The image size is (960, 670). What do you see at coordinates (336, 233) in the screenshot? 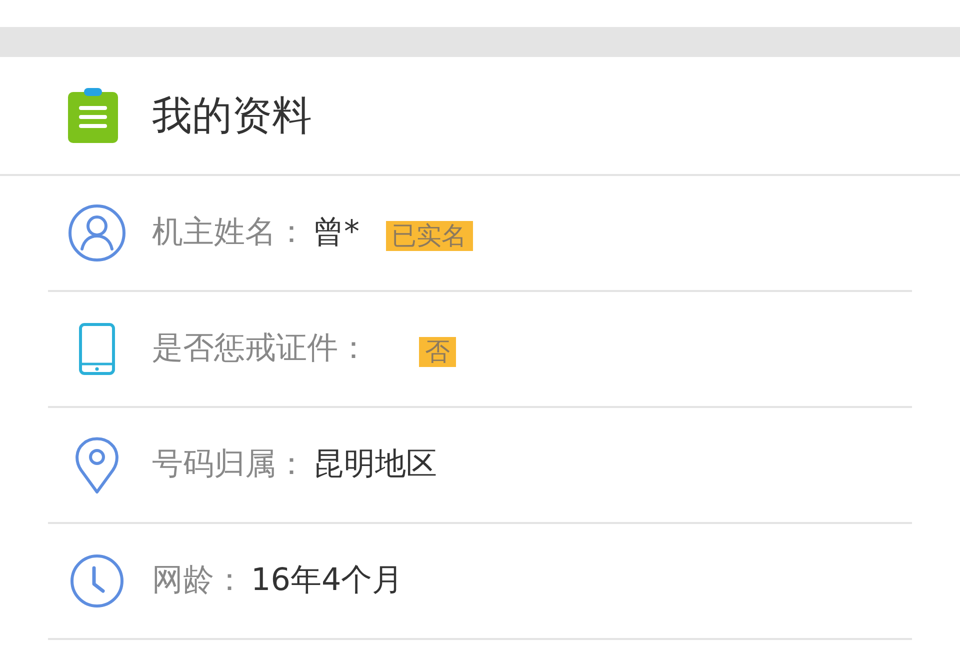
I see `field-value: 曾*` at bounding box center [336, 233].